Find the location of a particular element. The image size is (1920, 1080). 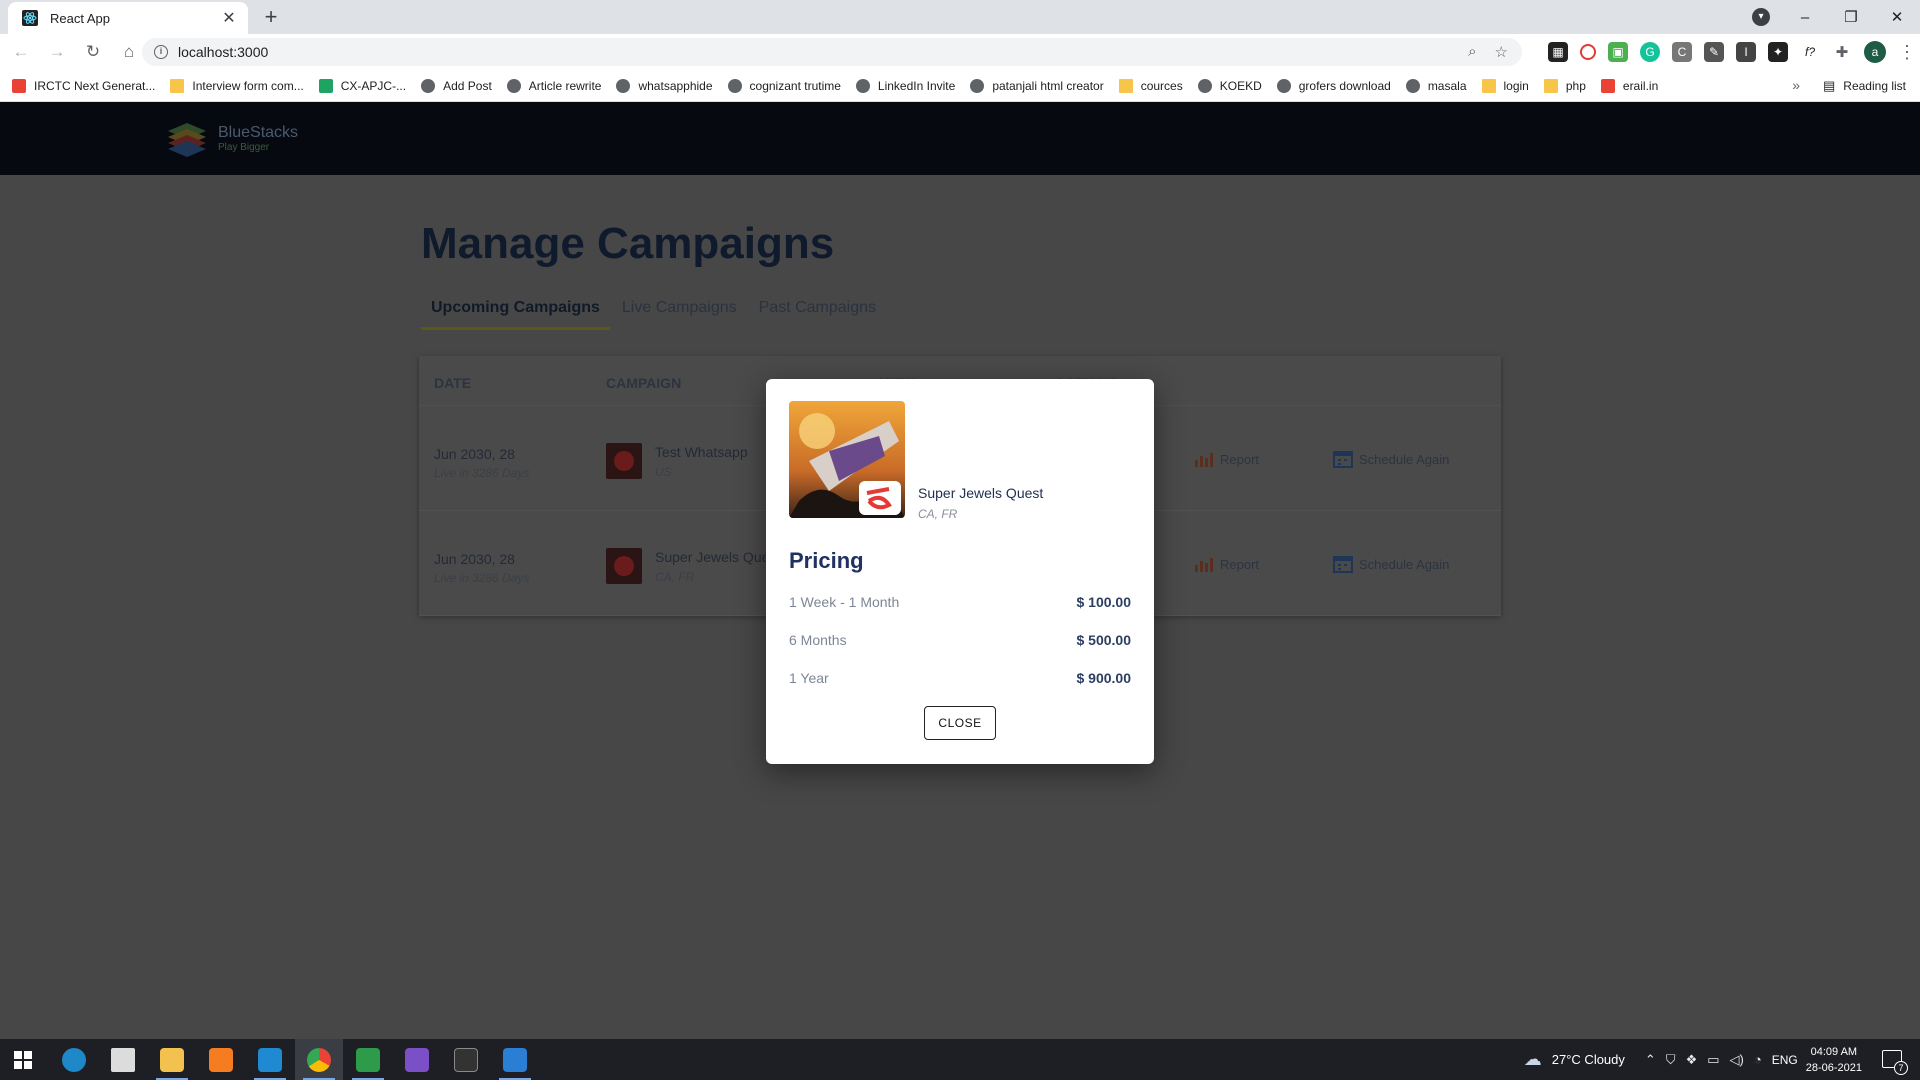

home-icon: ⌂ is located at coordinates (129, 52).